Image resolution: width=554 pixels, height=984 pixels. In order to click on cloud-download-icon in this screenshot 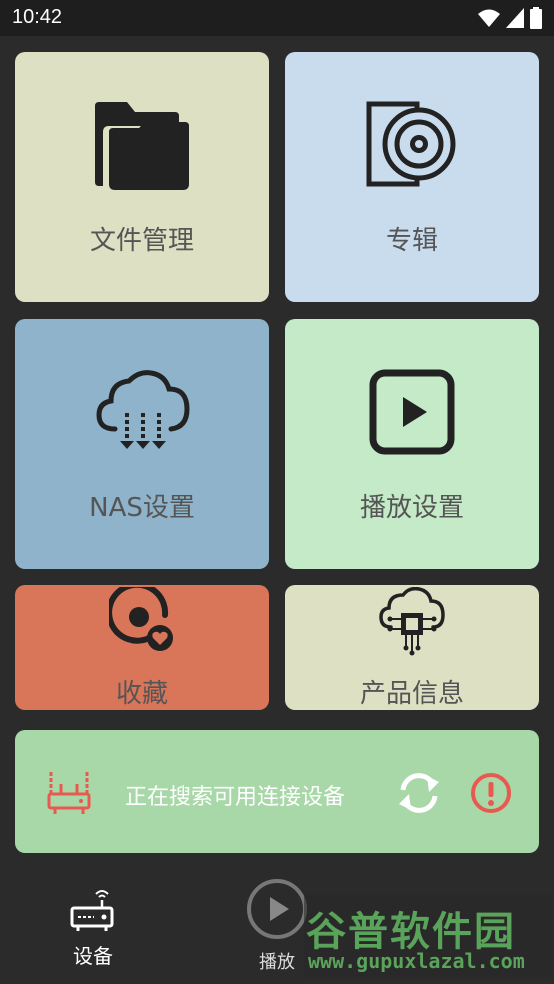, I will do `click(143, 409)`.